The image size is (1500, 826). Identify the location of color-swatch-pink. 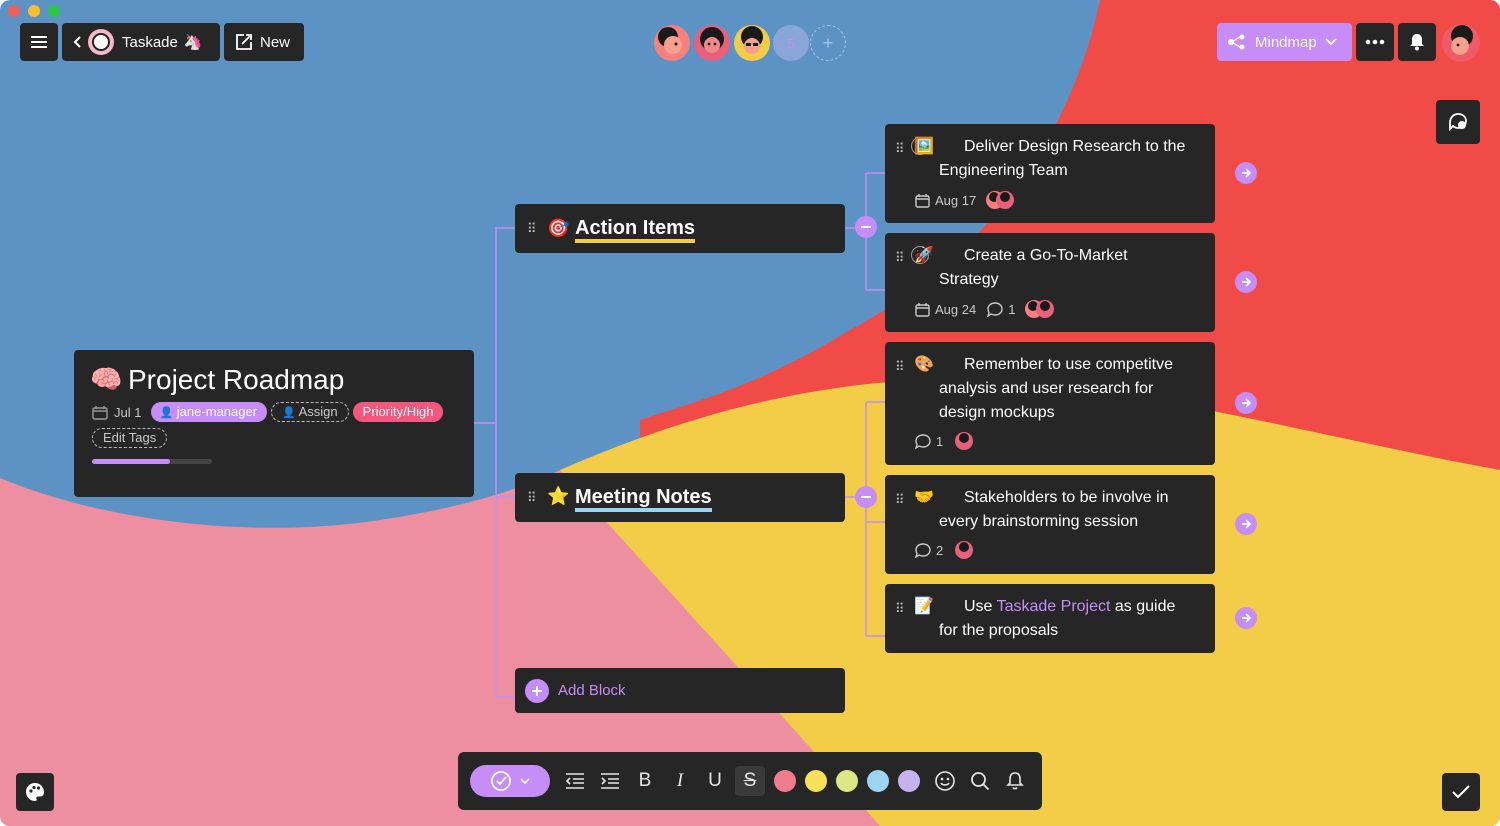
(785, 781).